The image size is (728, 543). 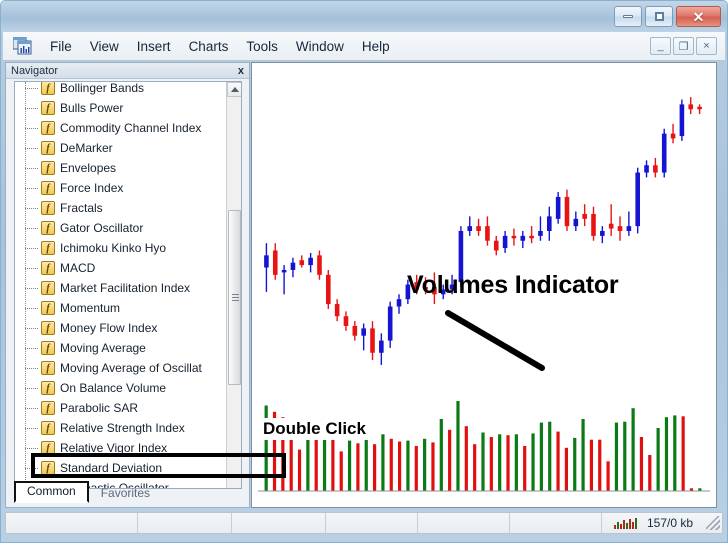 I want to click on scroll-up-button, so click(x=234, y=89).